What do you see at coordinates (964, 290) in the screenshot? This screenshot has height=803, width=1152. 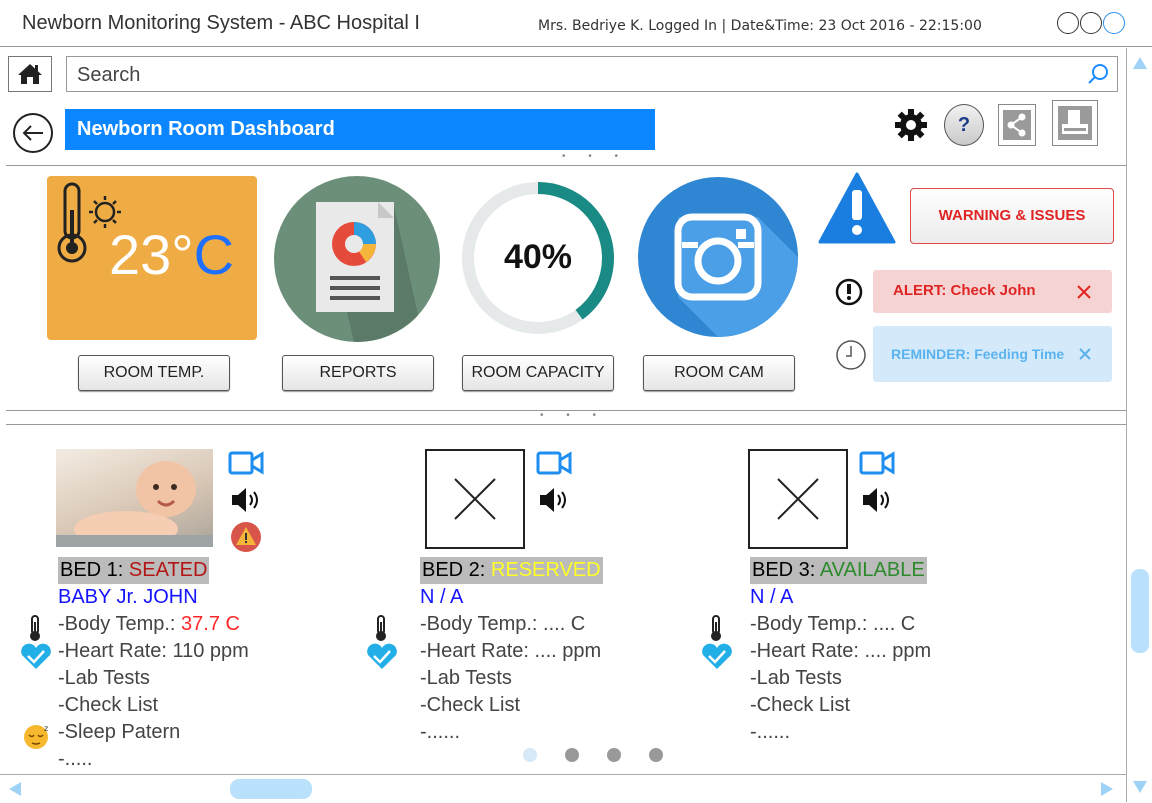 I see `alert-text: ALERT: Check John` at bounding box center [964, 290].